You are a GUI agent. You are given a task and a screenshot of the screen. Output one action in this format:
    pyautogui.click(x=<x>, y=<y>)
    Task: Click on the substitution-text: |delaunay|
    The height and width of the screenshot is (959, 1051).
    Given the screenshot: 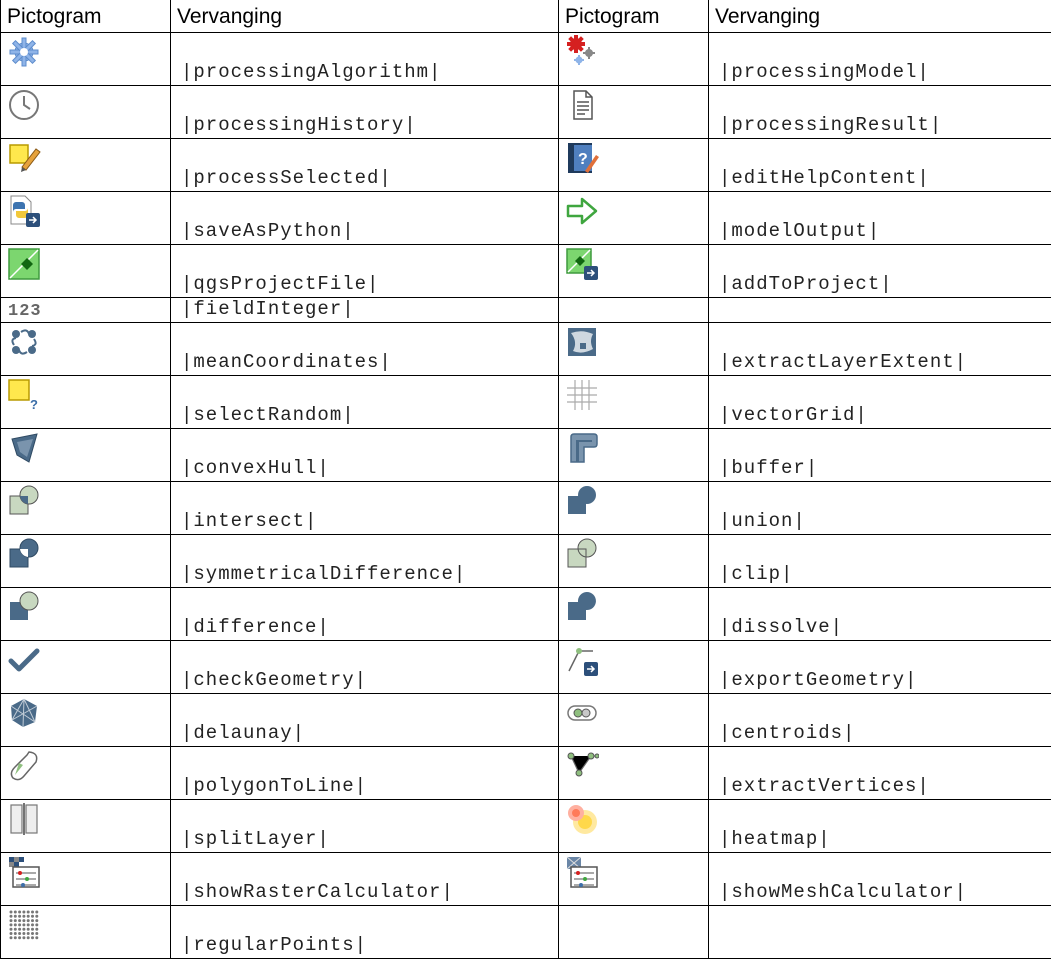 What is the action you would take?
    pyautogui.click(x=243, y=734)
    